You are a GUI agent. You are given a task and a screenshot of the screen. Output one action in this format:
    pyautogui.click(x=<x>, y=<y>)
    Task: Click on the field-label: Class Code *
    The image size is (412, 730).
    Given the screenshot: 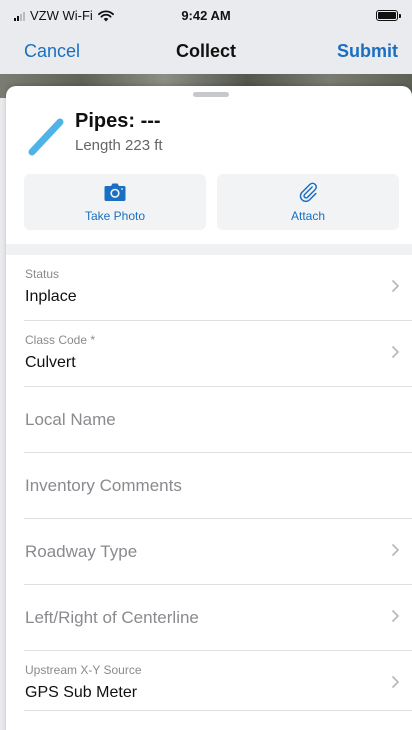 What is the action you would take?
    pyautogui.click(x=60, y=340)
    